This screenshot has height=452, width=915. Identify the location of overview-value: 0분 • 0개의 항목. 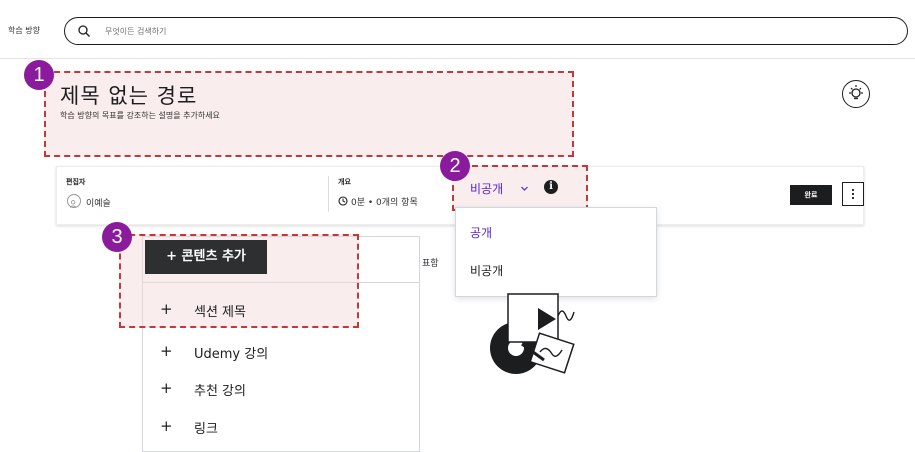
(384, 203).